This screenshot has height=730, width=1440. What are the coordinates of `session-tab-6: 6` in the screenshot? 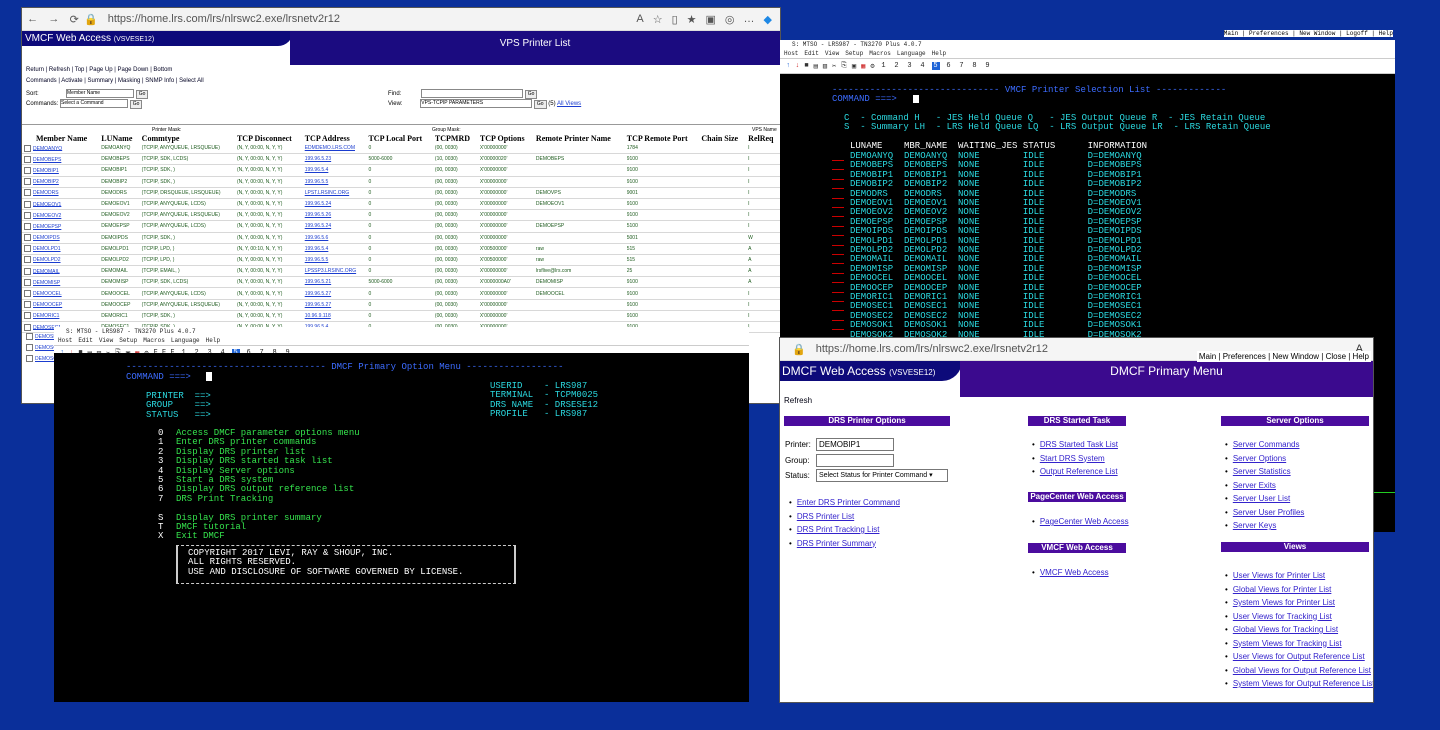 It's located at (949, 66).